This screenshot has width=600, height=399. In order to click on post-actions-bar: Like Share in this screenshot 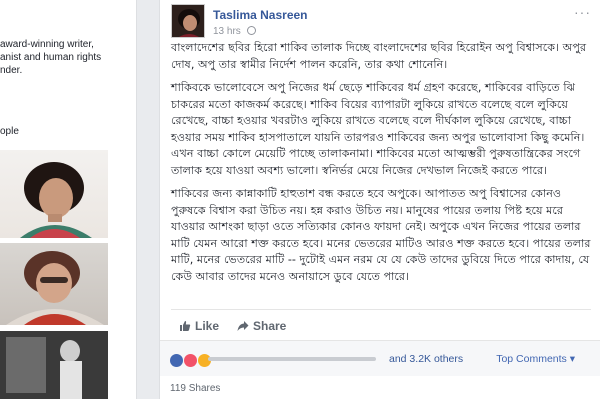, I will do `click(381, 324)`.